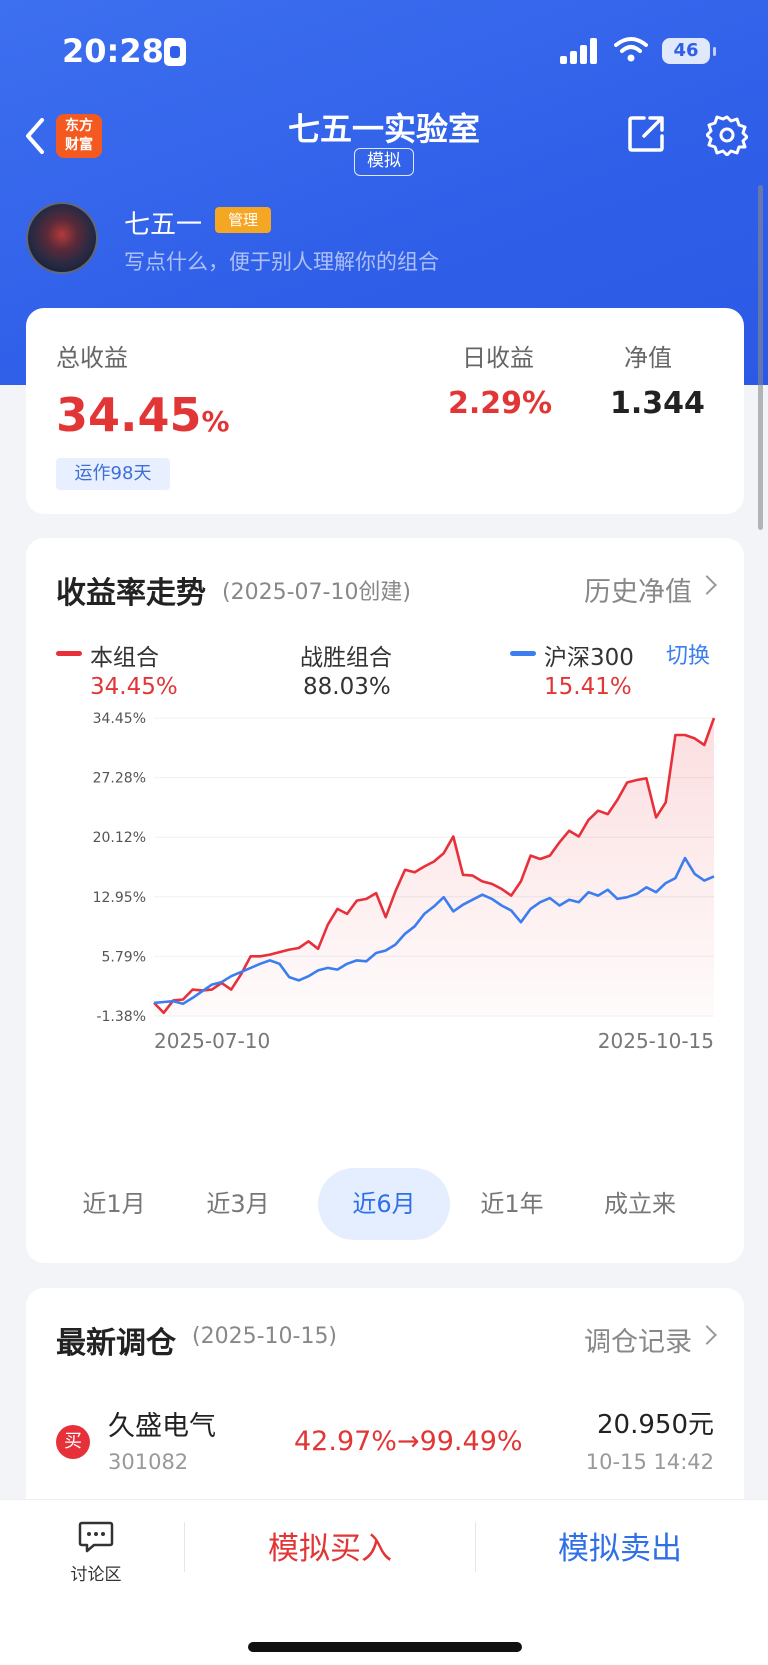 The width and height of the screenshot is (768, 1665). What do you see at coordinates (649, 1462) in the screenshot?
I see `trade-time: 10-15 14:42` at bounding box center [649, 1462].